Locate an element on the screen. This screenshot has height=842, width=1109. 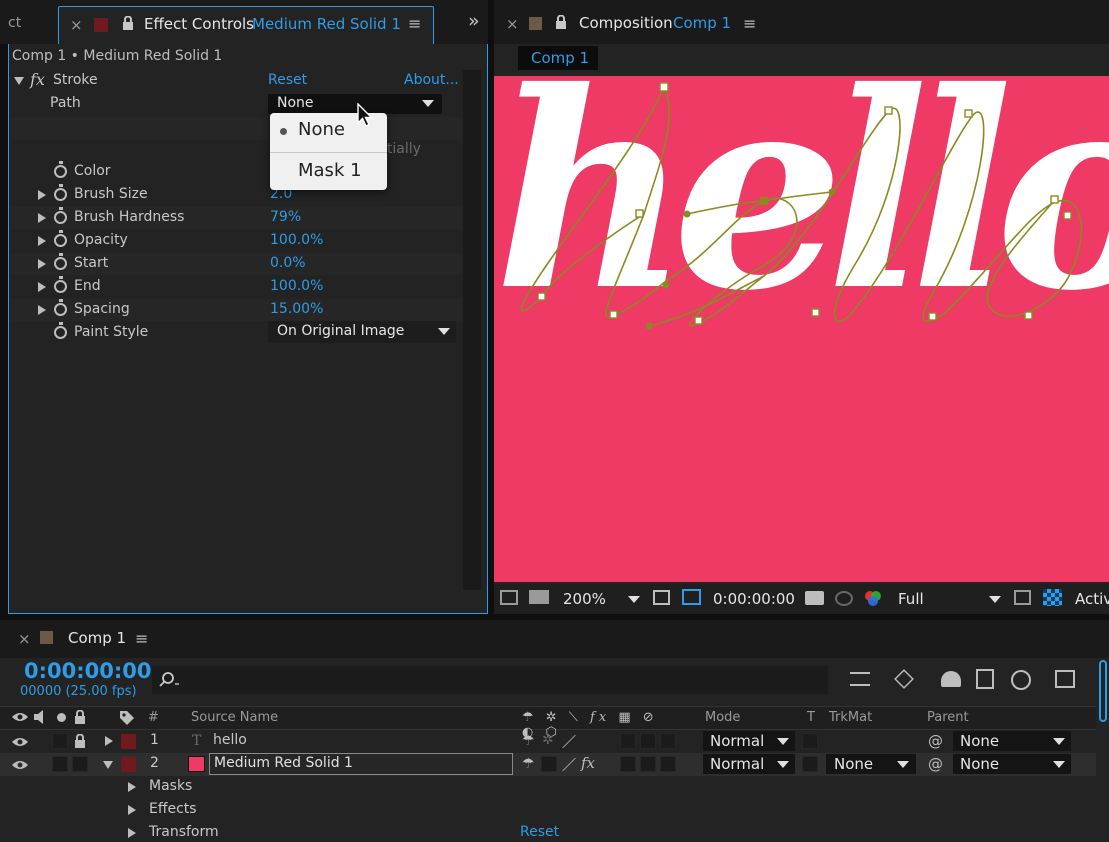
prop-value: 79% is located at coordinates (285, 217).